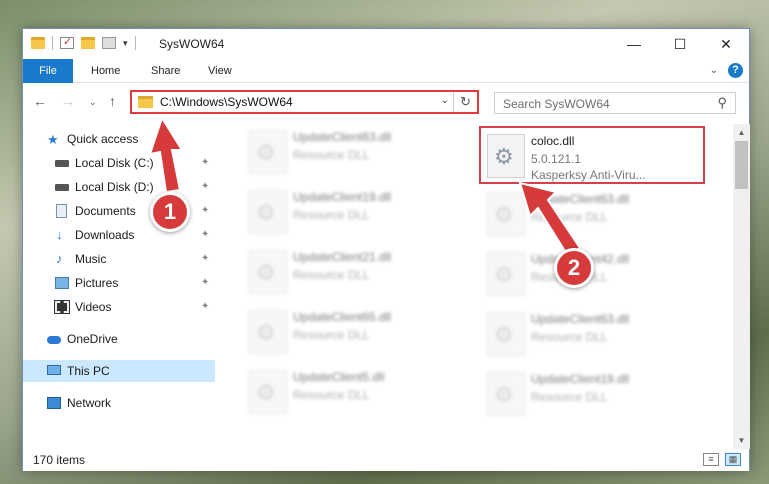 This screenshot has height=484, width=769. Describe the element at coordinates (93, 307) in the screenshot. I see `sidebar-item-label: Videos` at that location.